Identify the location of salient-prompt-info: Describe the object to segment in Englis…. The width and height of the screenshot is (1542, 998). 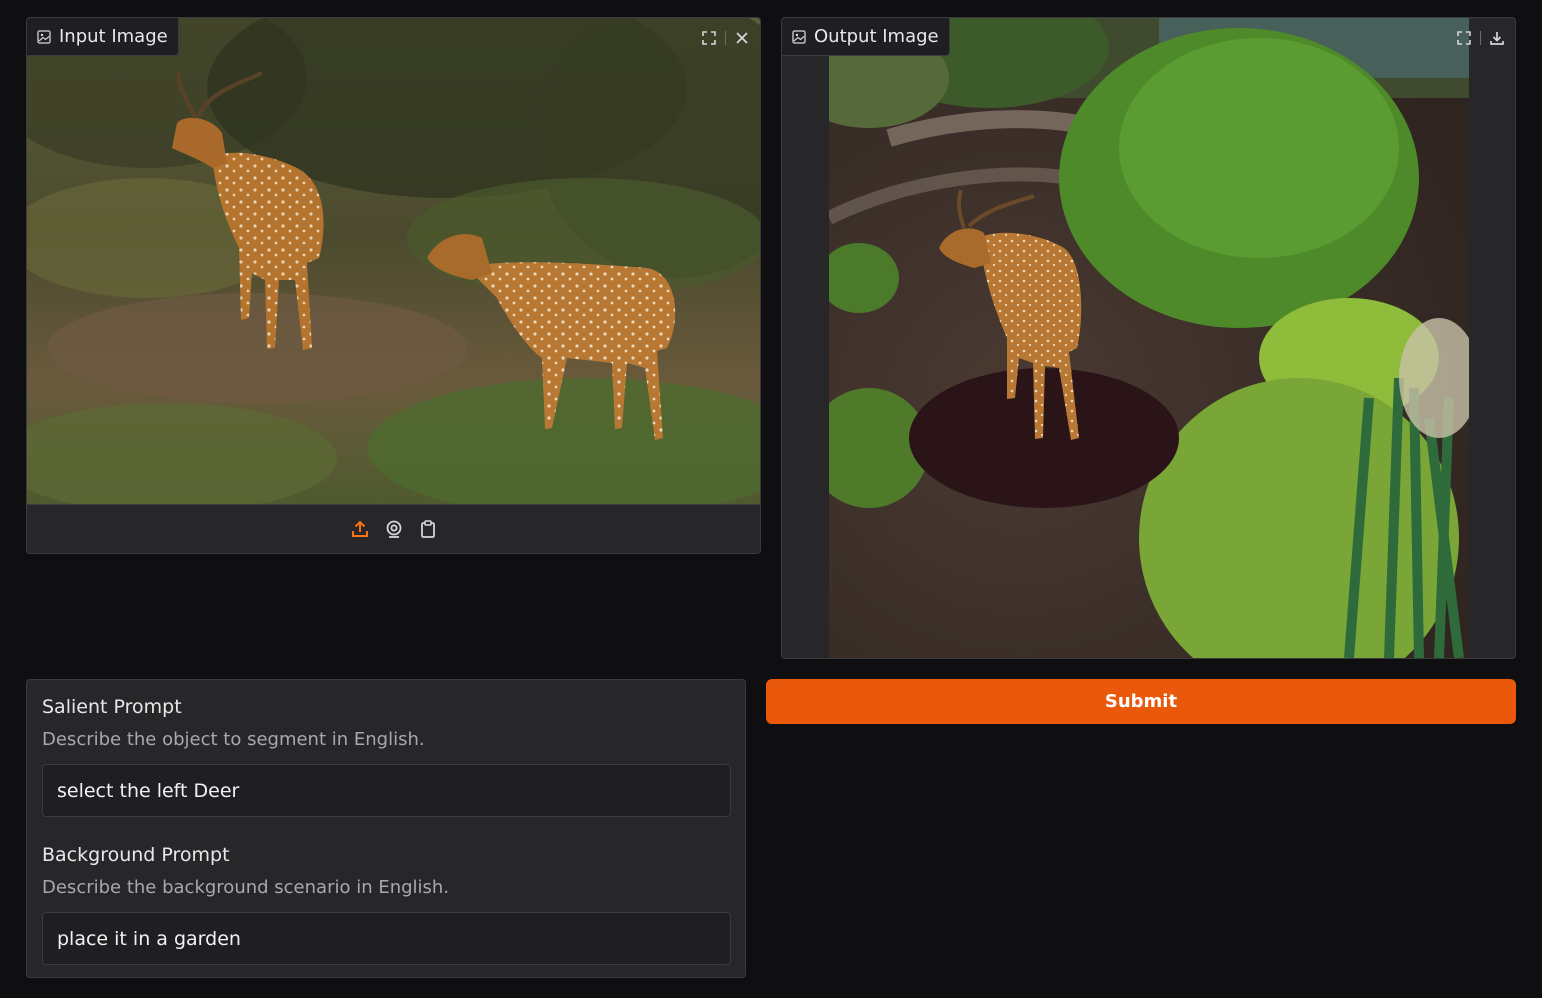
(233, 739).